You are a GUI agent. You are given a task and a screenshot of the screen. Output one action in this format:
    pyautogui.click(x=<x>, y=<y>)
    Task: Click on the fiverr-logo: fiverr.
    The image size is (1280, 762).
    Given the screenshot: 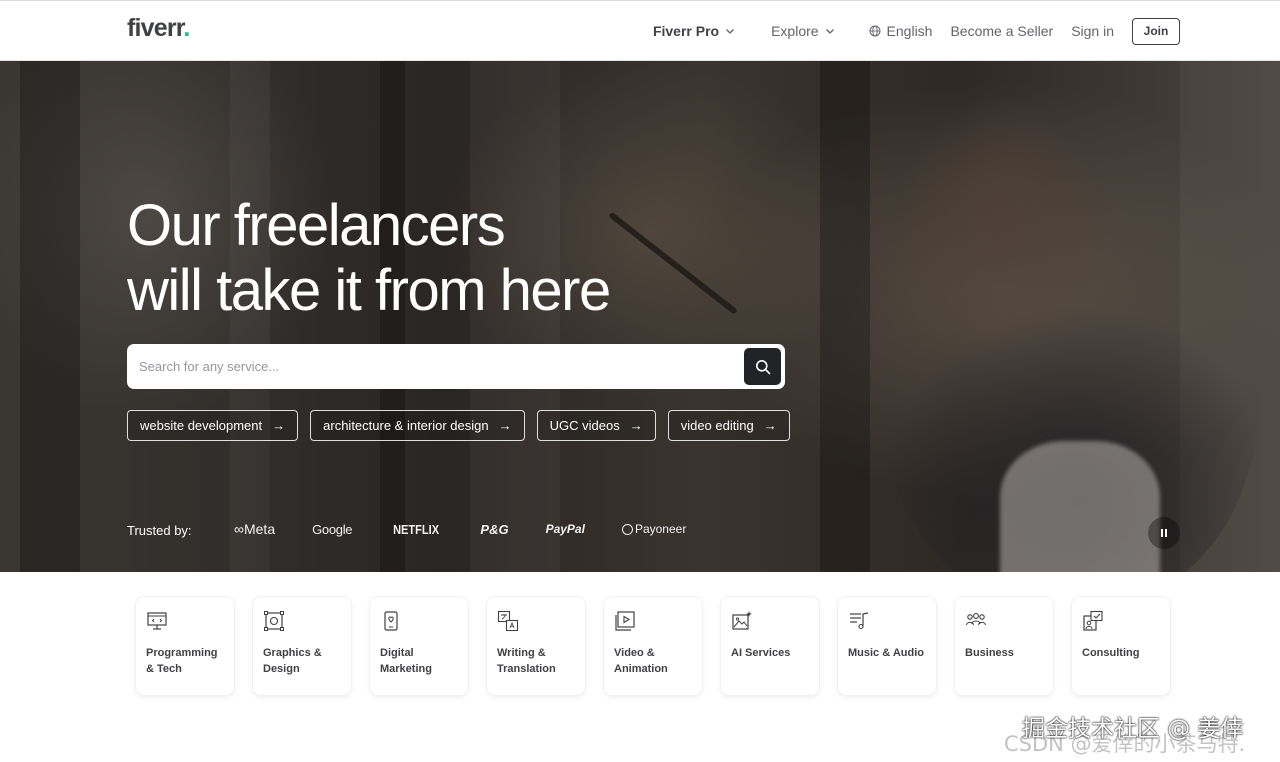 What is the action you would take?
    pyautogui.click(x=158, y=28)
    